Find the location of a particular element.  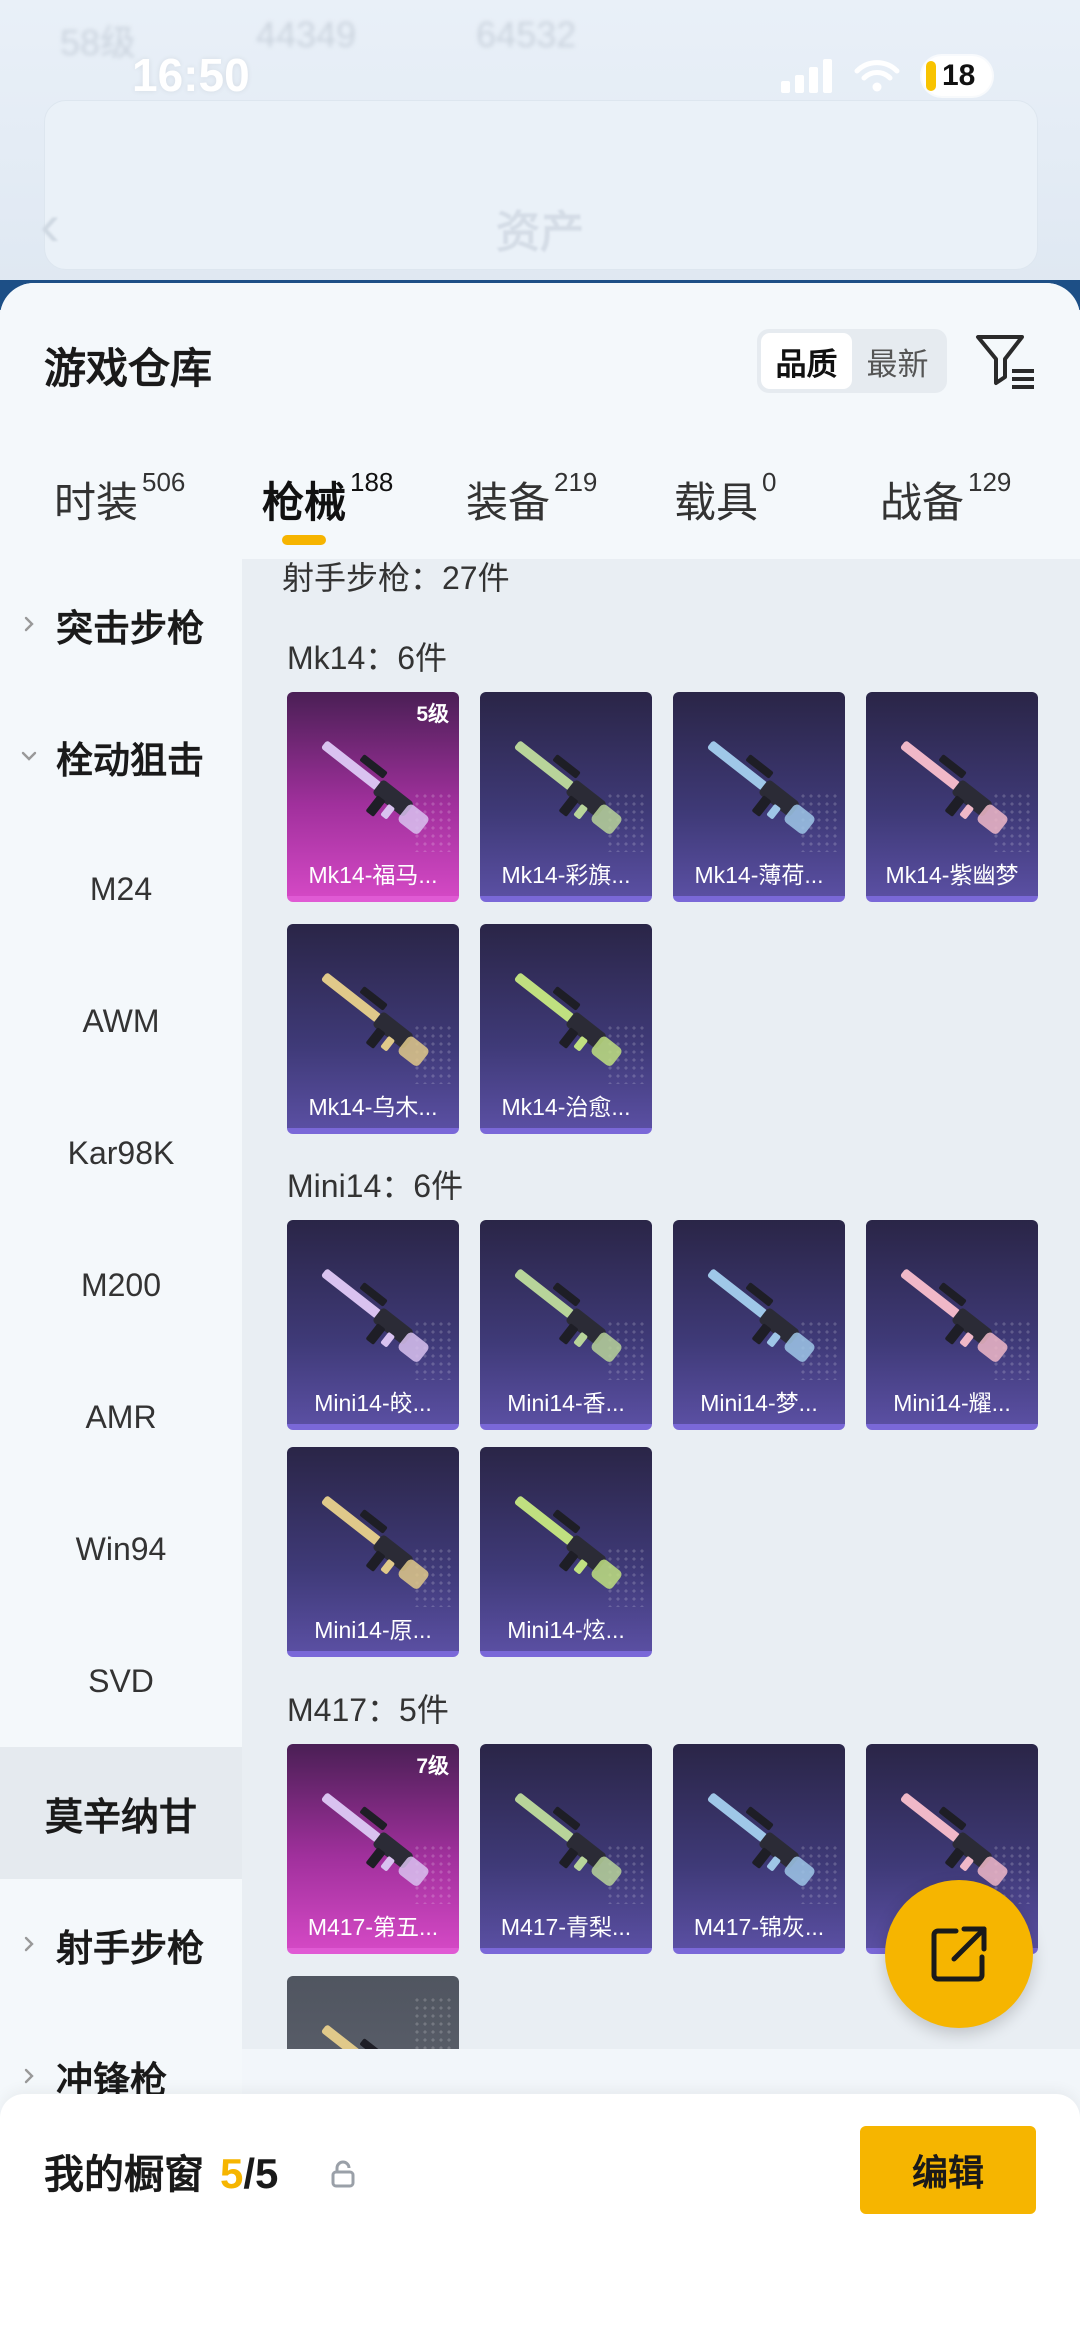

showcase-current: 5 is located at coordinates (232, 2173).